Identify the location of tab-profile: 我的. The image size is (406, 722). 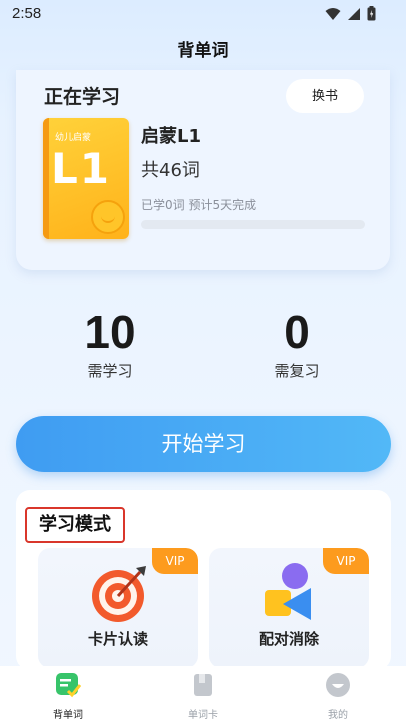
(338, 696).